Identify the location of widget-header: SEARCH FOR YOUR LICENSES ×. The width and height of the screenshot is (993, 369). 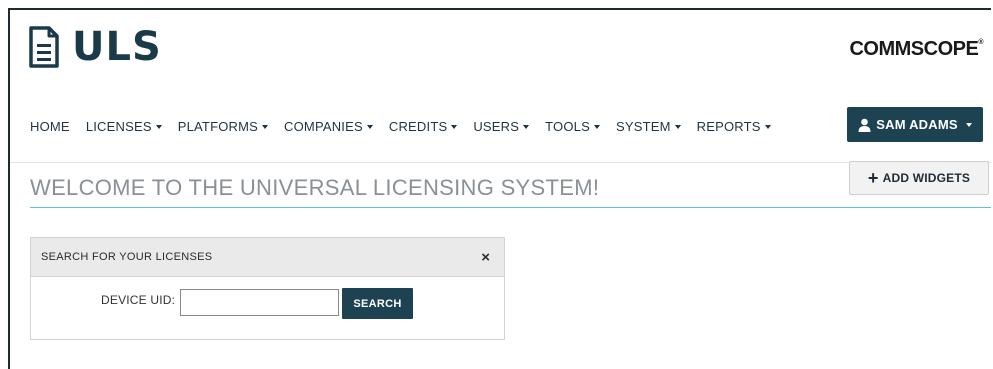
(267, 257).